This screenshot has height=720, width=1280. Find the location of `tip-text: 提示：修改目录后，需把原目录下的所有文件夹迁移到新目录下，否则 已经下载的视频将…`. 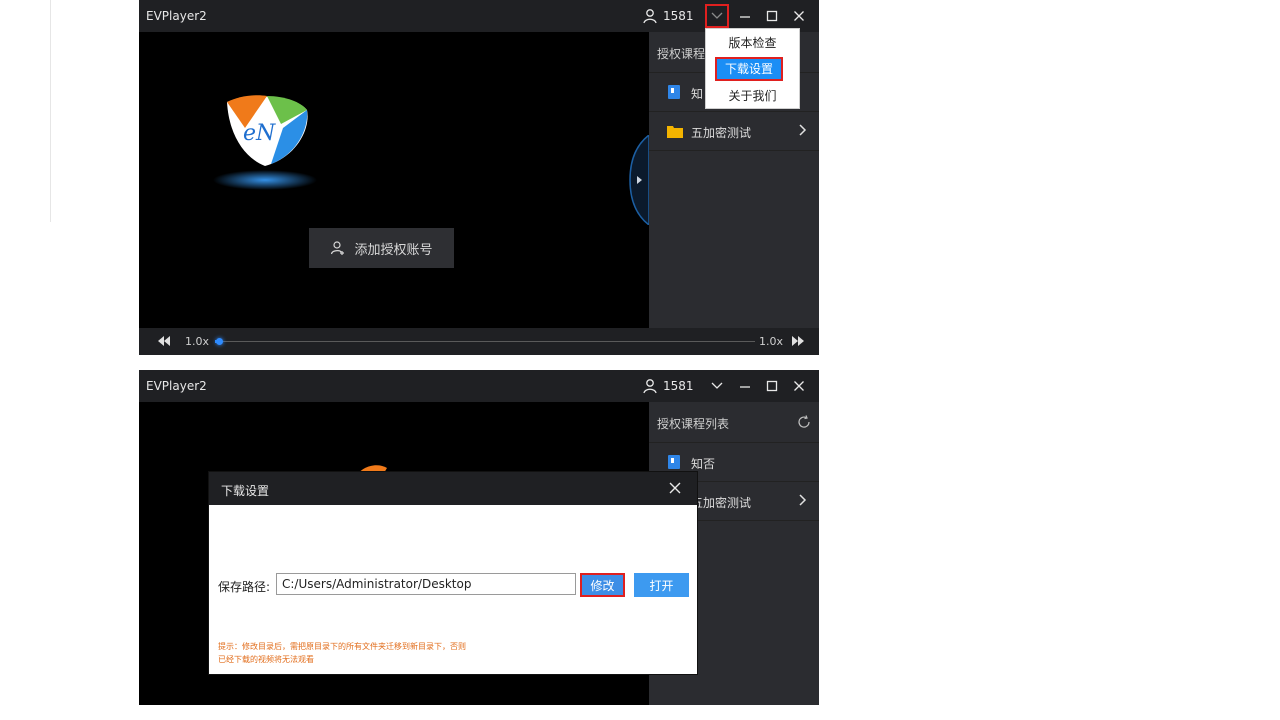

tip-text: 提示：修改目录后，需把原目录下的所有文件夹迁移到新目录下，否则 已经下载的视频将… is located at coordinates (342, 653).